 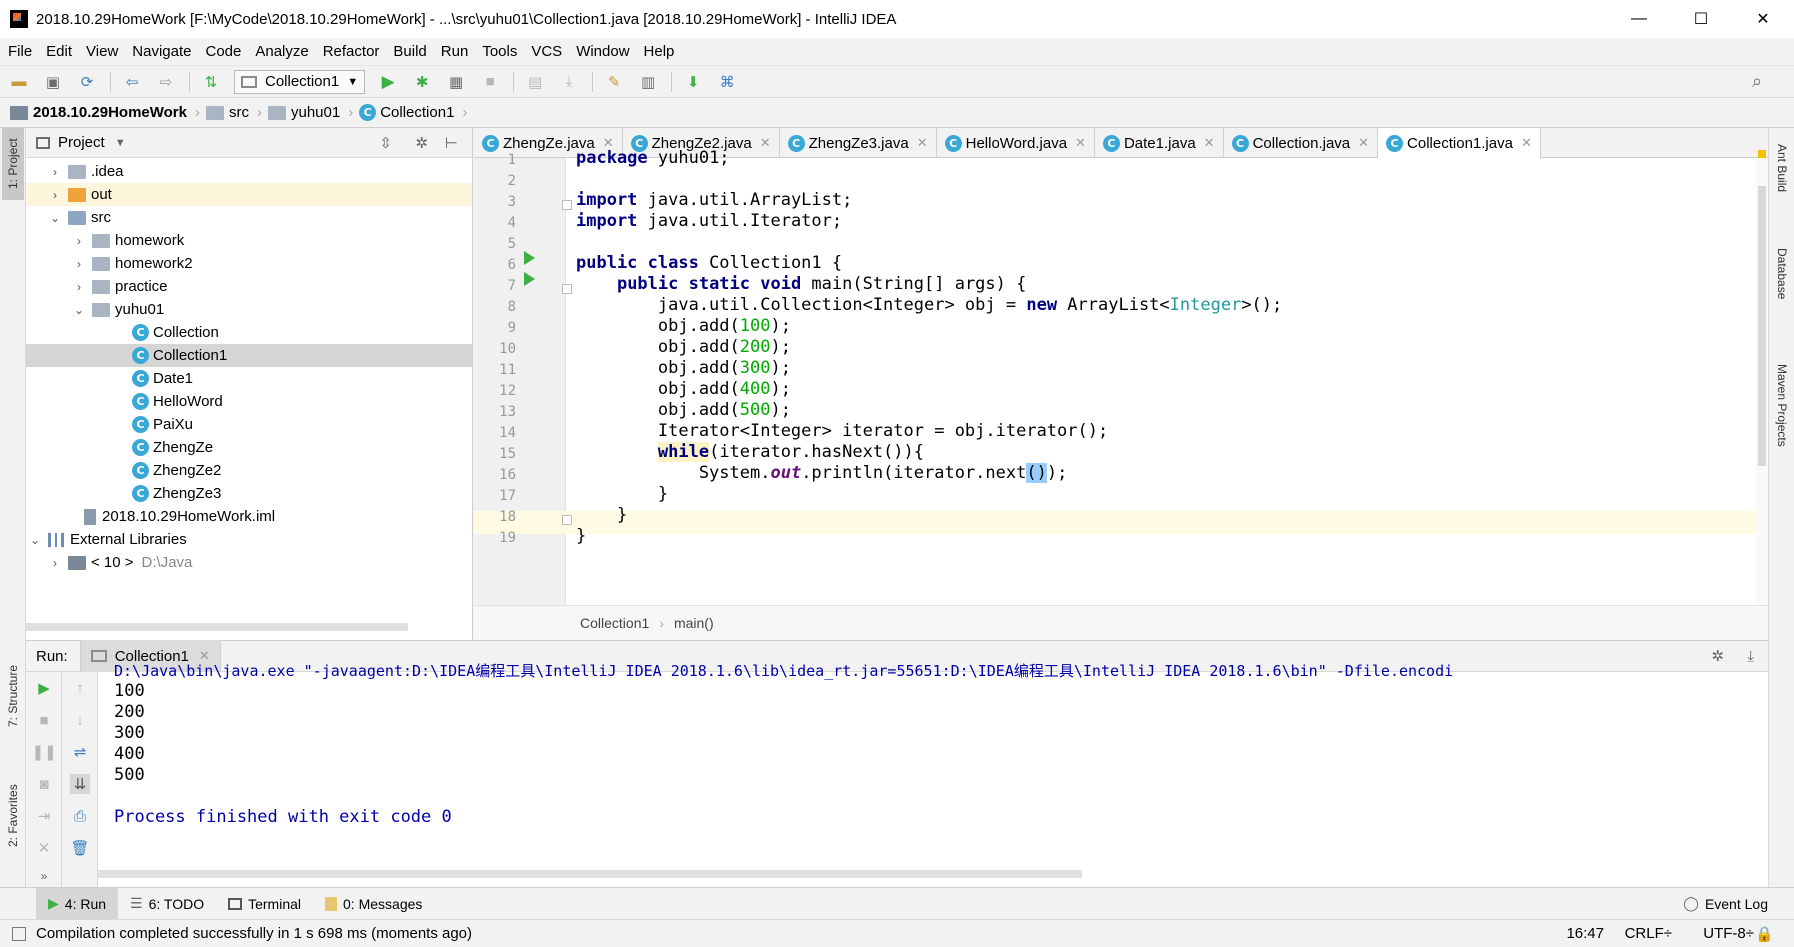 I want to click on tab-todo: ☰ 6: TODO, so click(x=167, y=904).